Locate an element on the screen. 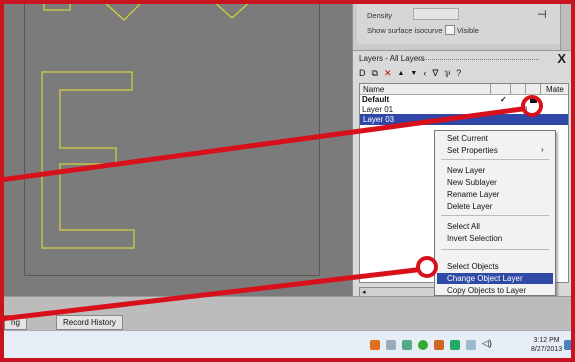 The image size is (575, 362). annotation-line-lower is located at coordinates (209, 294).